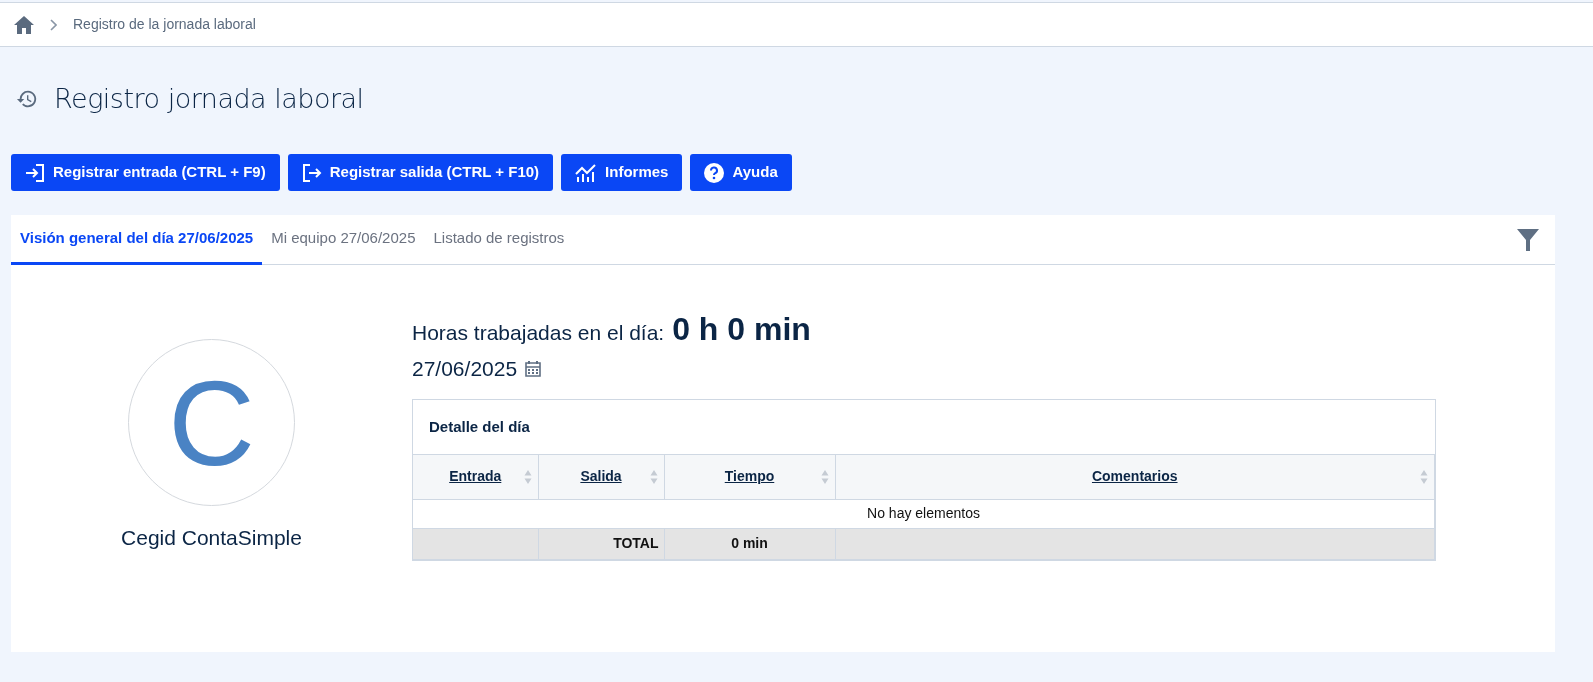  What do you see at coordinates (749, 476) in the screenshot?
I see `column-header-link: Tiempo` at bounding box center [749, 476].